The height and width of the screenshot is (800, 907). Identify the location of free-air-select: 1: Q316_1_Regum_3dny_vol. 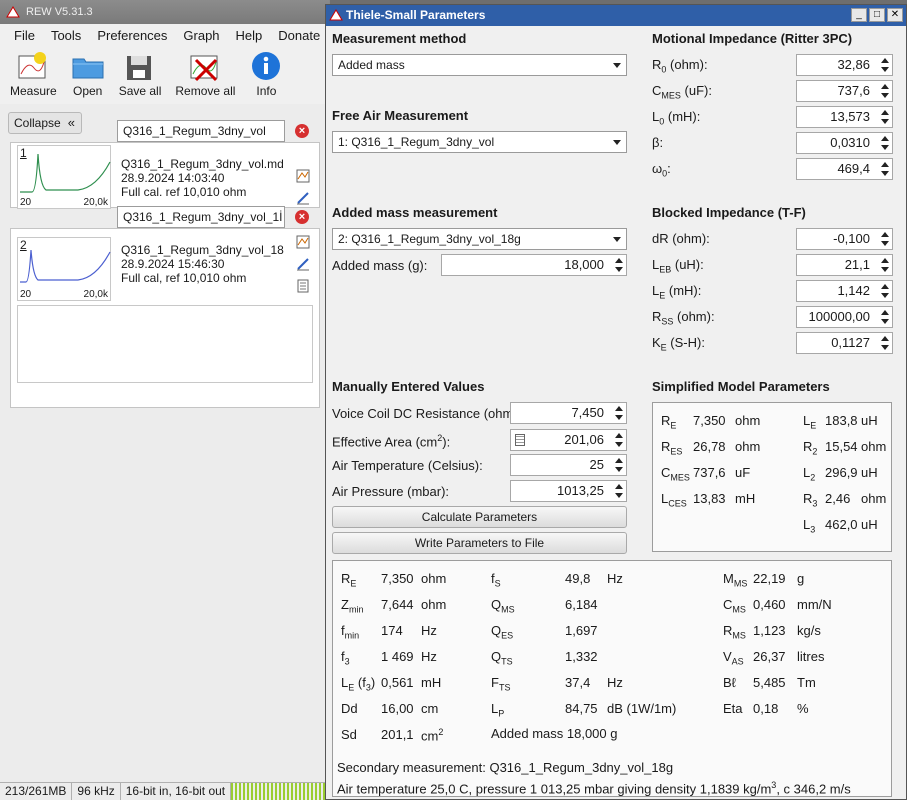
(479, 142).